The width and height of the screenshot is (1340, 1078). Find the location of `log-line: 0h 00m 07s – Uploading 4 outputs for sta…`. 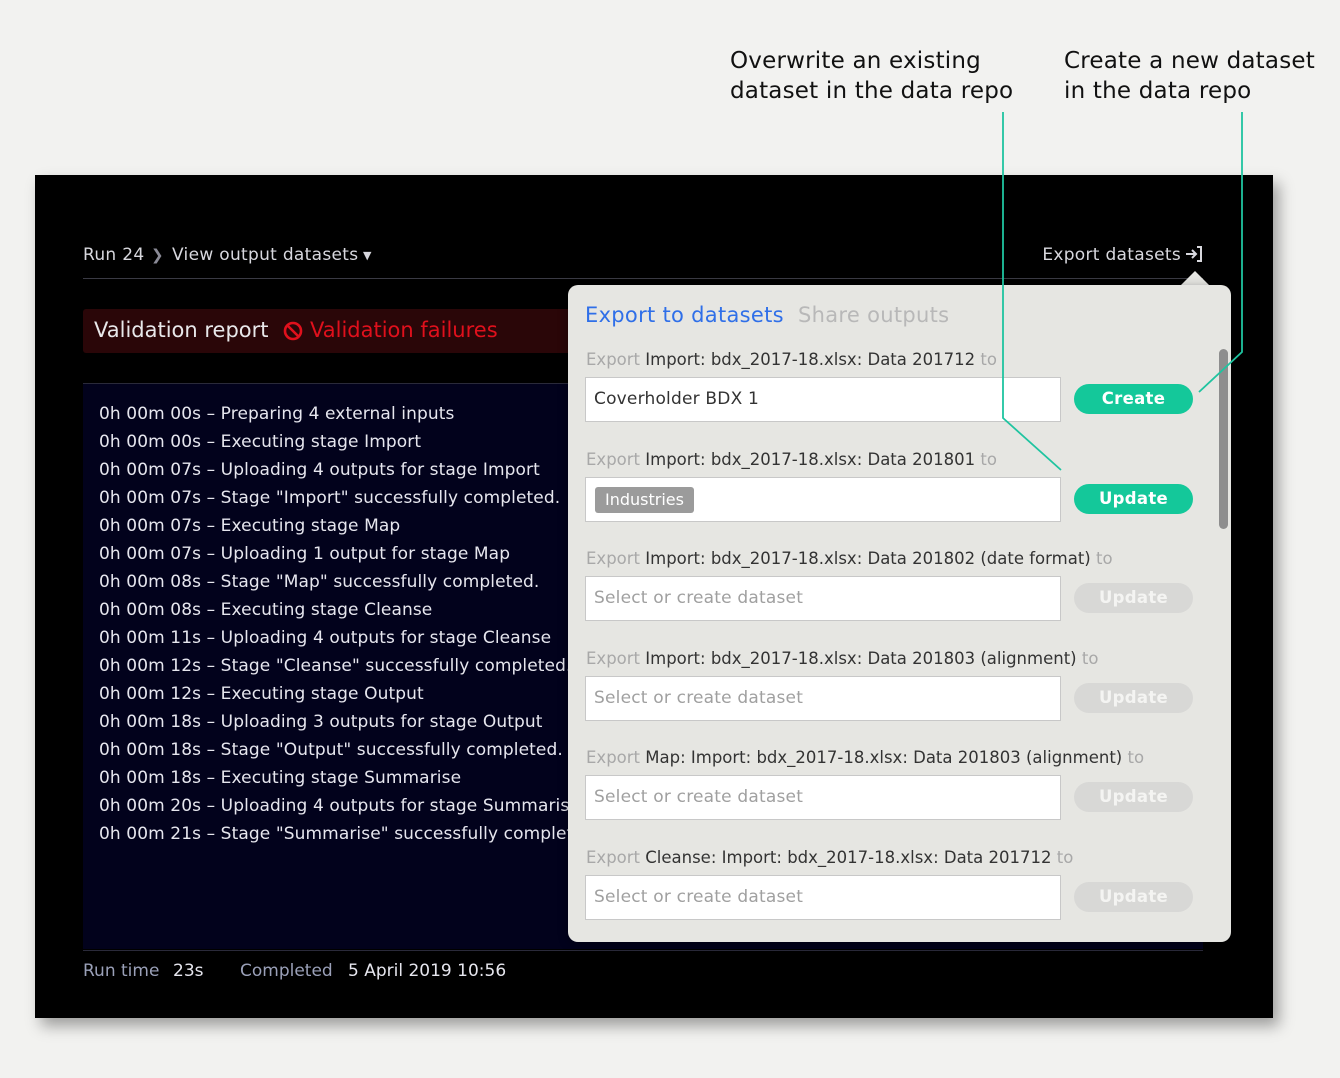

log-line: 0h 00m 07s – Uploading 4 outputs for sta… is located at coordinates (319, 470).